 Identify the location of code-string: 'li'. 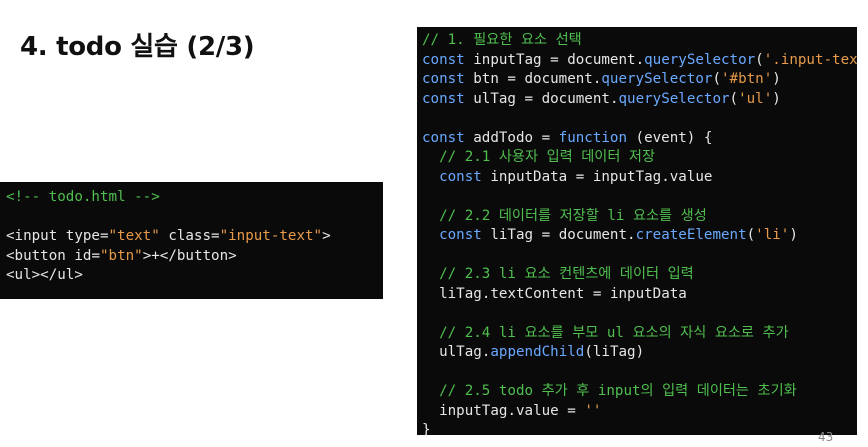
(772, 235).